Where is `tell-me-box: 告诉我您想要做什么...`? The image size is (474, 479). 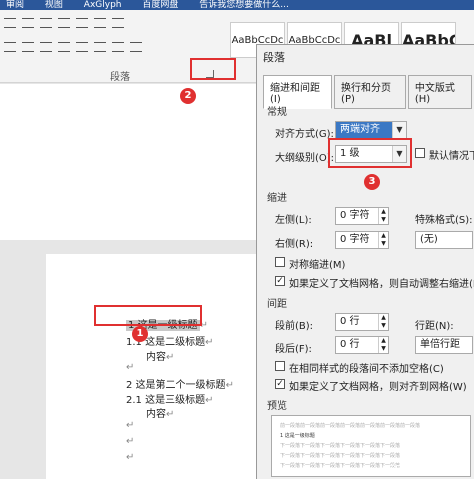 tell-me-box: 告诉我您想要做什么... is located at coordinates (244, 5).